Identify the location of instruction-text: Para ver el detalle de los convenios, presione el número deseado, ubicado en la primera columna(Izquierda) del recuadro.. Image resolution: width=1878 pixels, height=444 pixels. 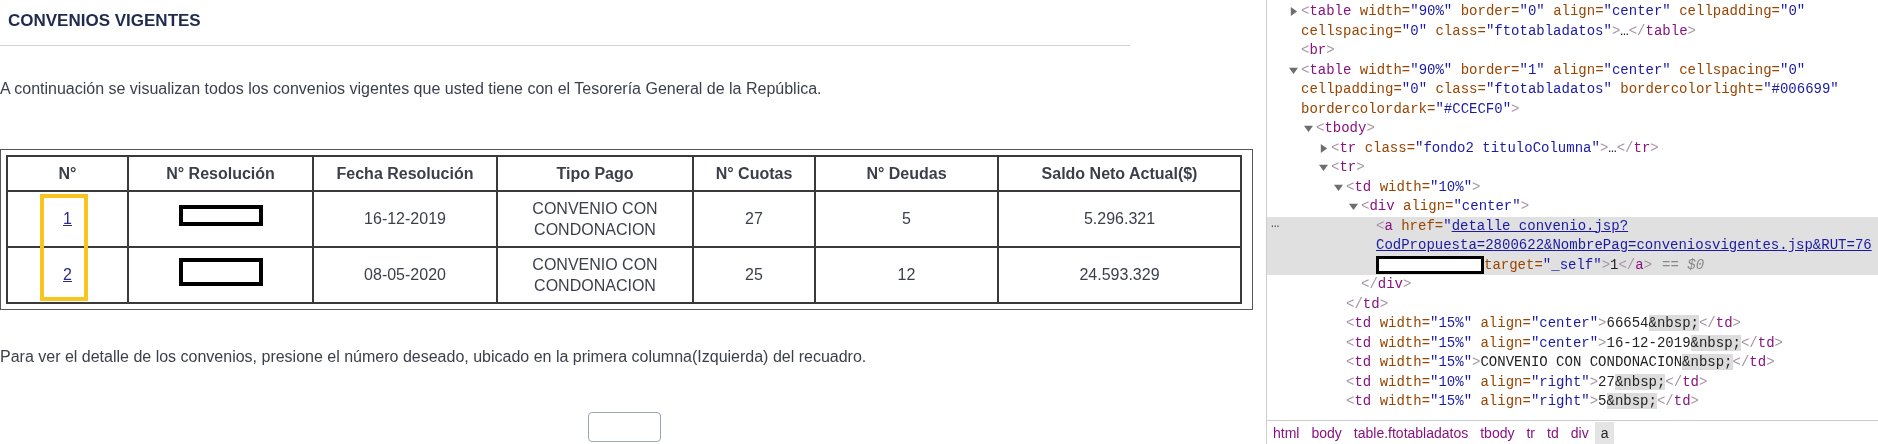
(434, 357).